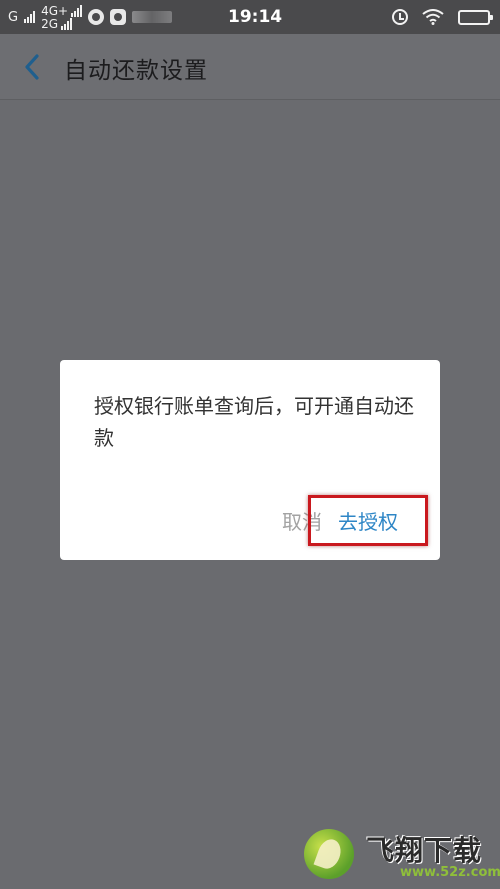 Image resolution: width=500 pixels, height=889 pixels. Describe the element at coordinates (433, 17) in the screenshot. I see `wifi-icon` at that location.